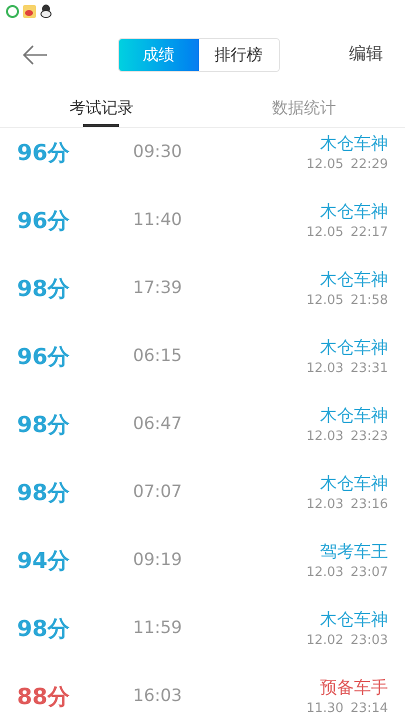  What do you see at coordinates (157, 424) in the screenshot?
I see `duration: 06:47` at bounding box center [157, 424].